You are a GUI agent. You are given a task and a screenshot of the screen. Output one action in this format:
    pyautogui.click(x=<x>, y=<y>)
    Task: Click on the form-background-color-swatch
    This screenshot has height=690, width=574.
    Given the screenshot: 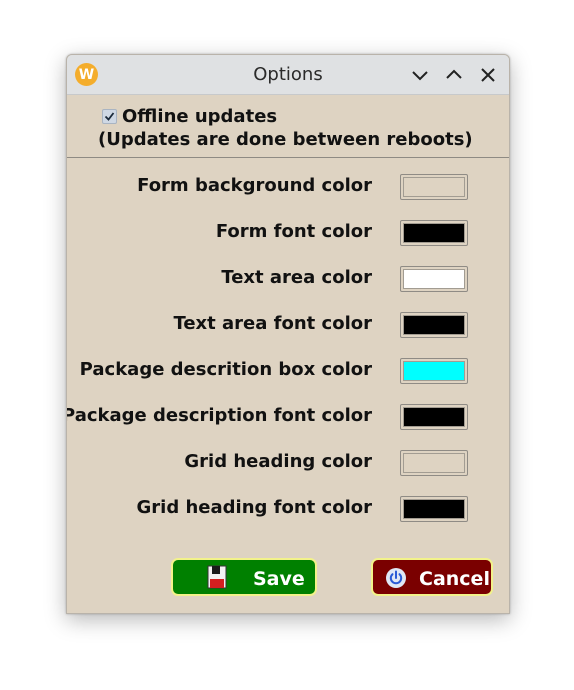 What is the action you would take?
    pyautogui.click(x=434, y=187)
    